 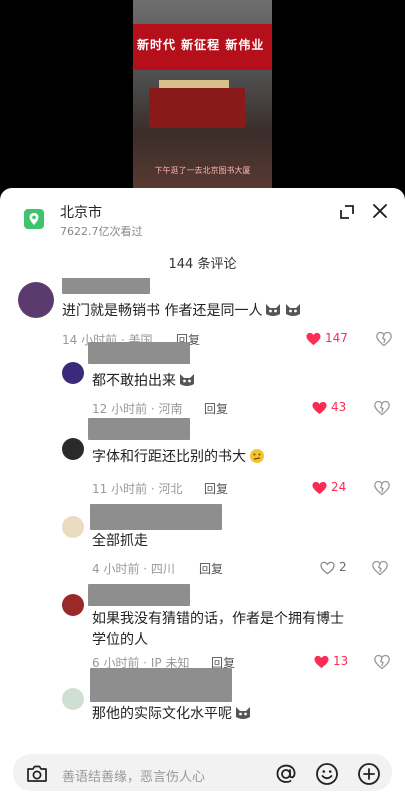 What do you see at coordinates (101, 231) in the screenshot?
I see `location-views: 7622.7亿次看过` at bounding box center [101, 231].